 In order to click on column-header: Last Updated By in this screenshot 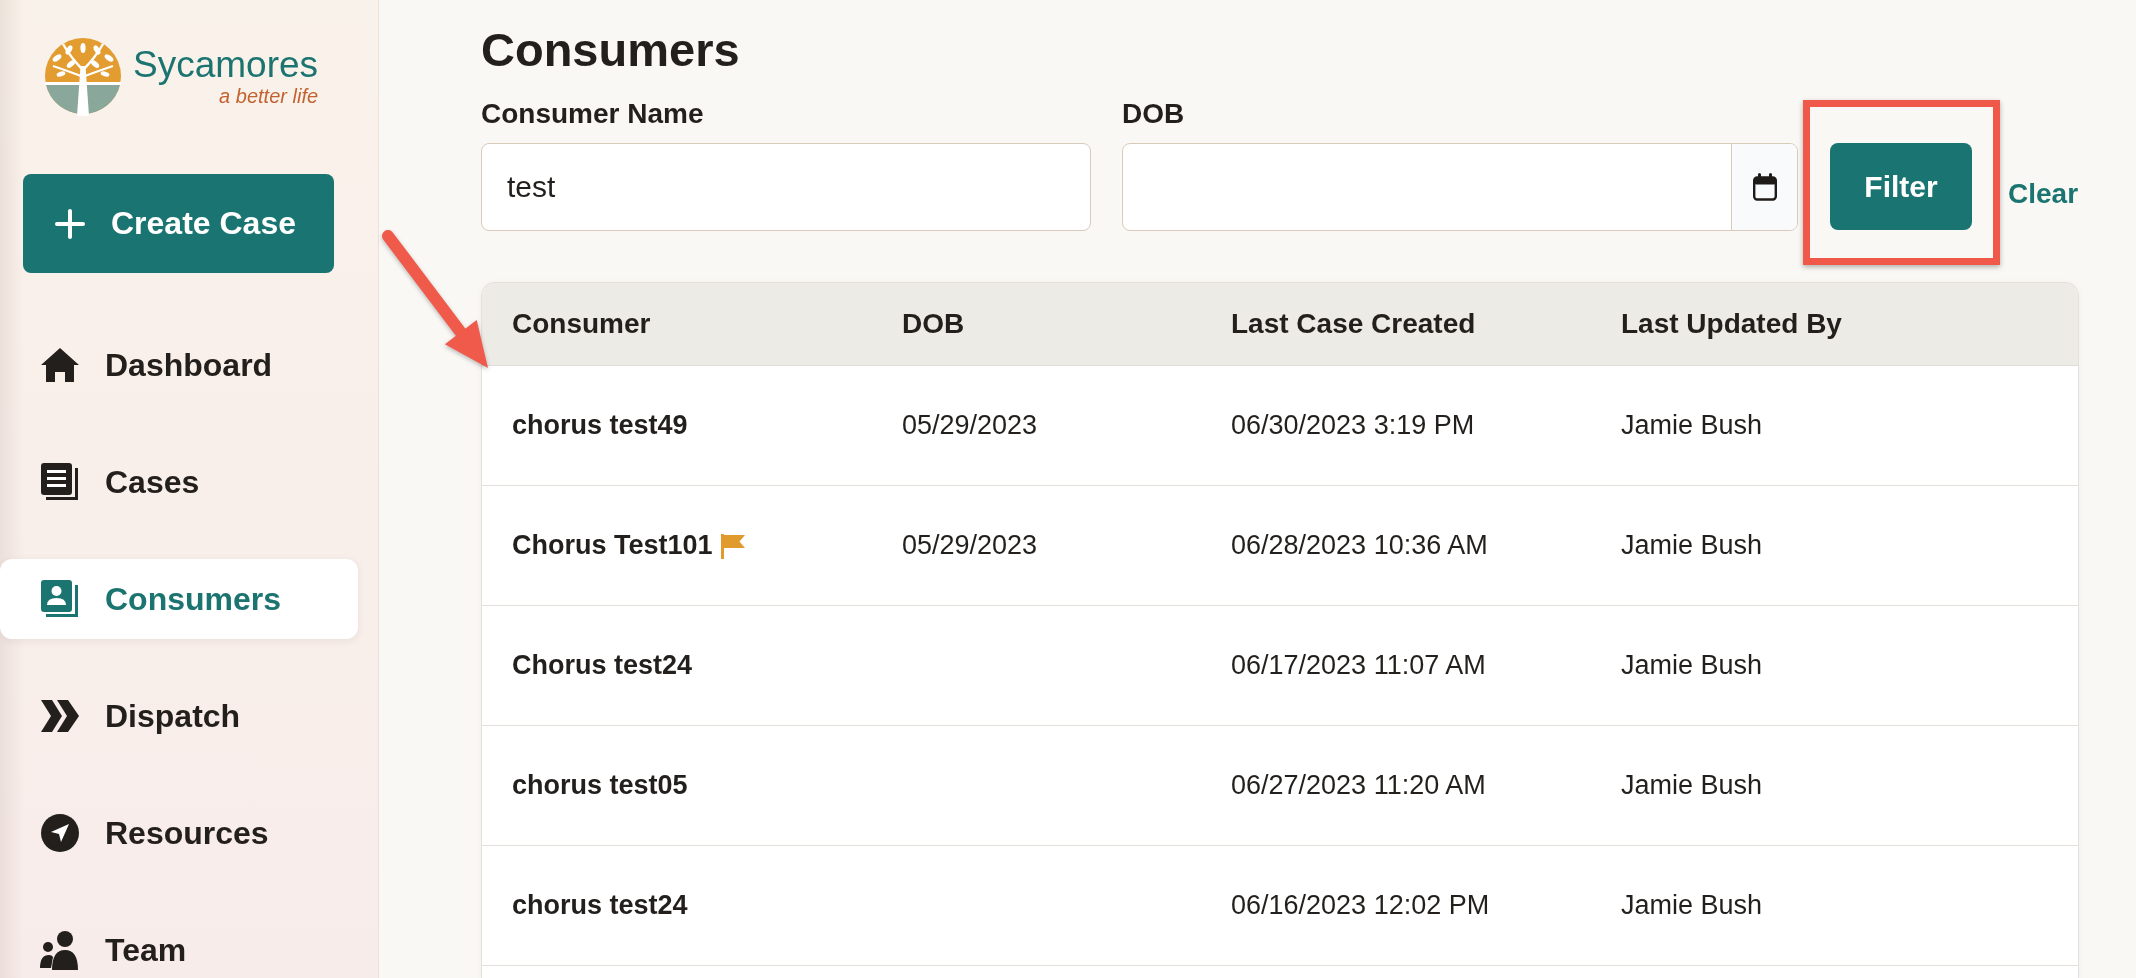, I will do `click(1731, 323)`.